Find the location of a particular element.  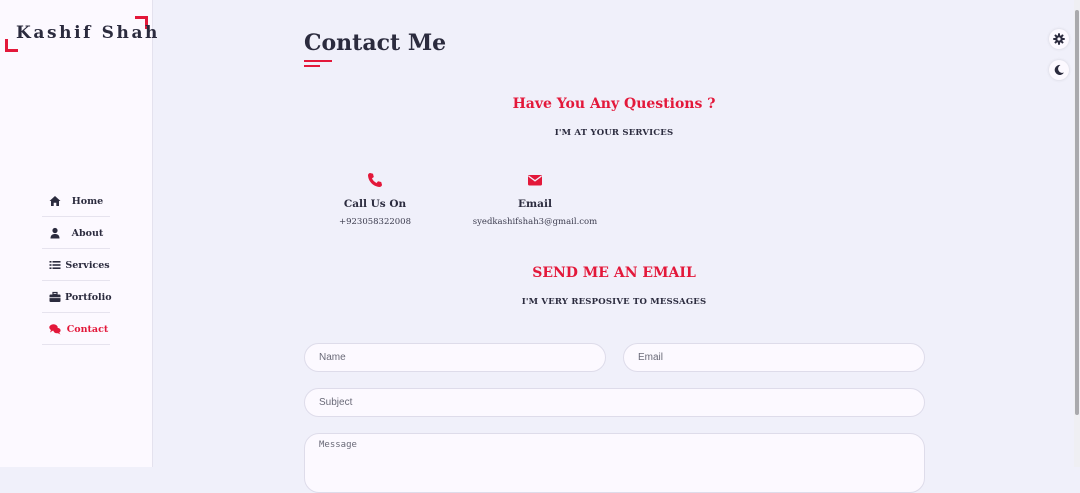

nav-label-portfolio: Portfolio is located at coordinates (88, 297).